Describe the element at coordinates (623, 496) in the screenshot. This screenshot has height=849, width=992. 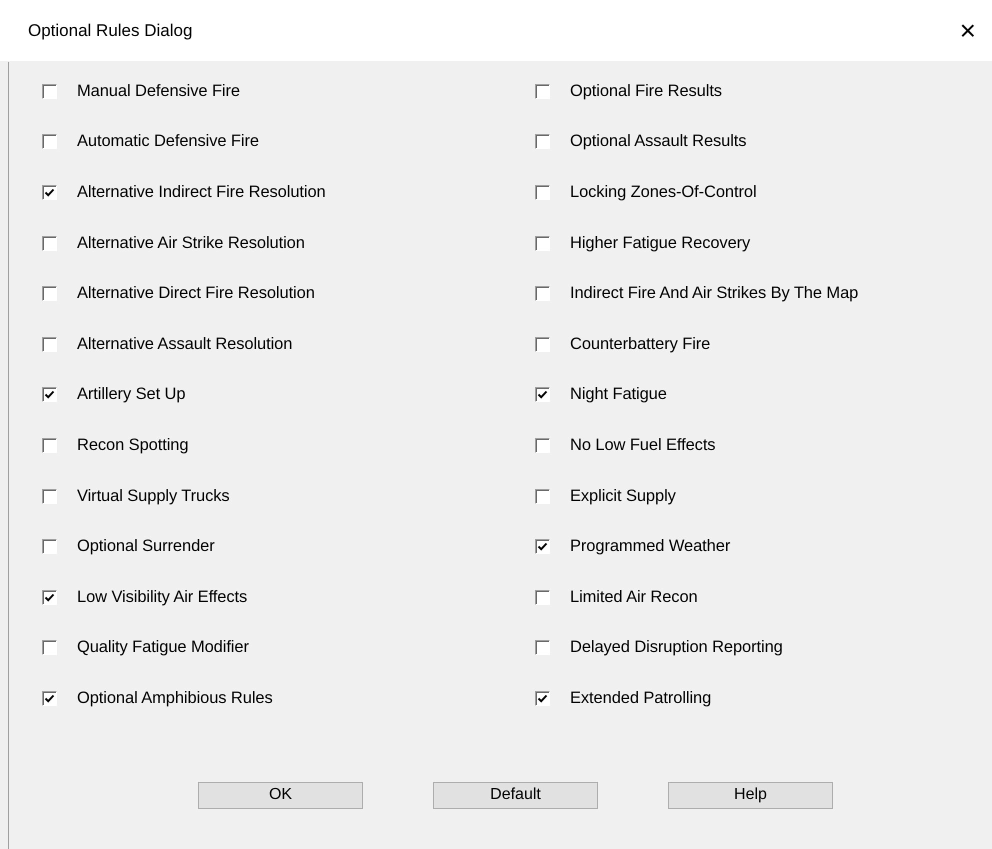
I see `checkbox-label: Explicit Supply` at that location.